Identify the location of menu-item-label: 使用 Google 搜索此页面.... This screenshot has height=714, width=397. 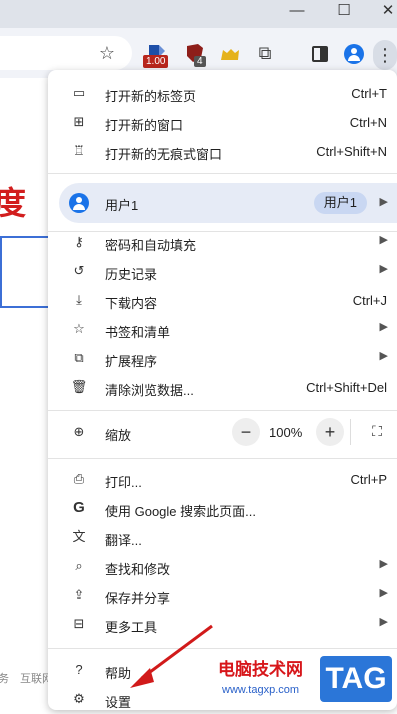
(180, 511).